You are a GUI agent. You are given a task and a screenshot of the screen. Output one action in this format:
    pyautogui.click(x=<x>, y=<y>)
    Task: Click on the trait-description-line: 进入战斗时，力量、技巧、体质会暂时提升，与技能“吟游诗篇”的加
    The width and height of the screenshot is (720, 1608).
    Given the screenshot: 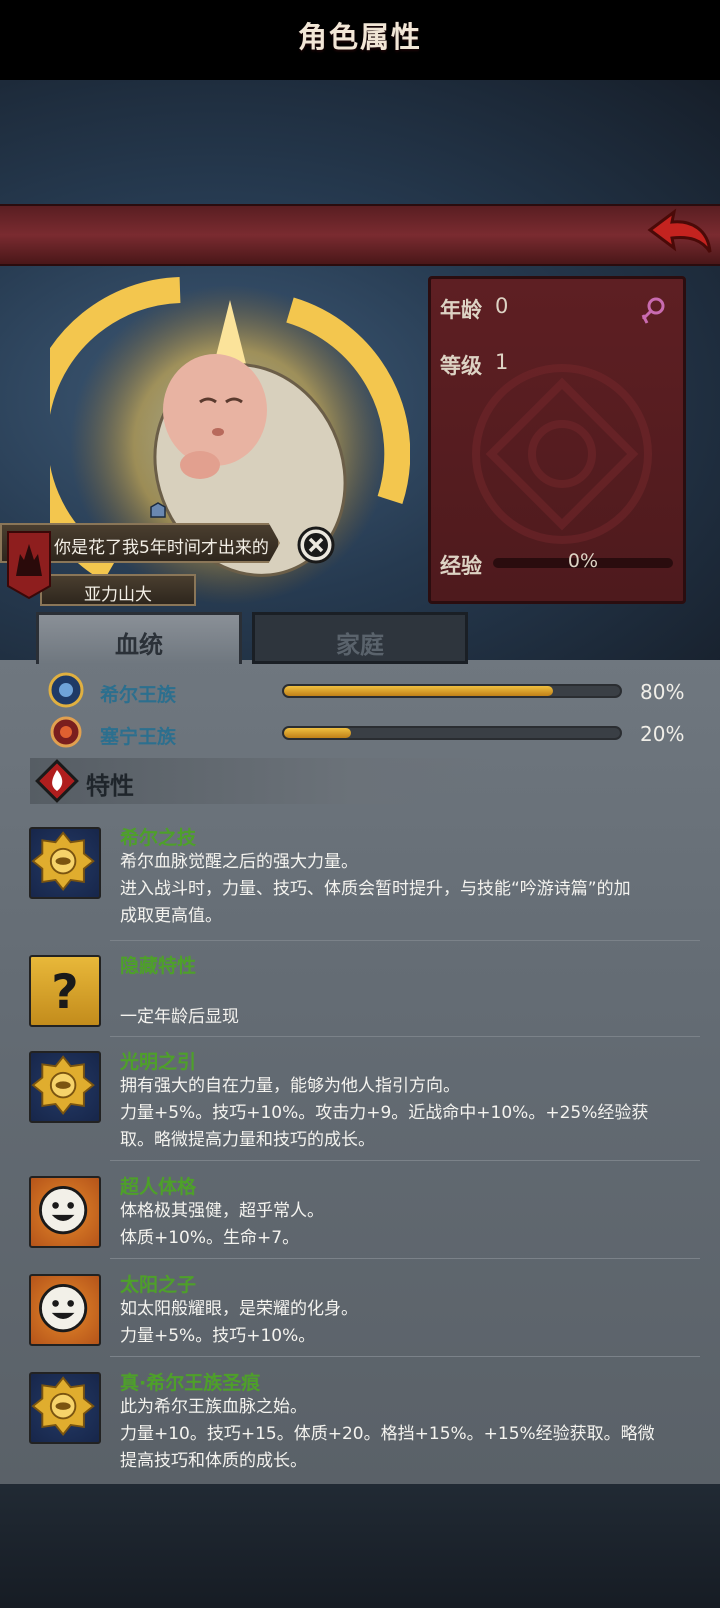 What is the action you would take?
    pyautogui.click(x=375, y=889)
    